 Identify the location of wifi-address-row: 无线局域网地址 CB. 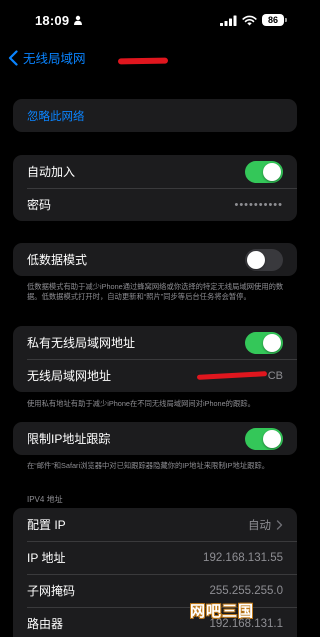
(155, 375).